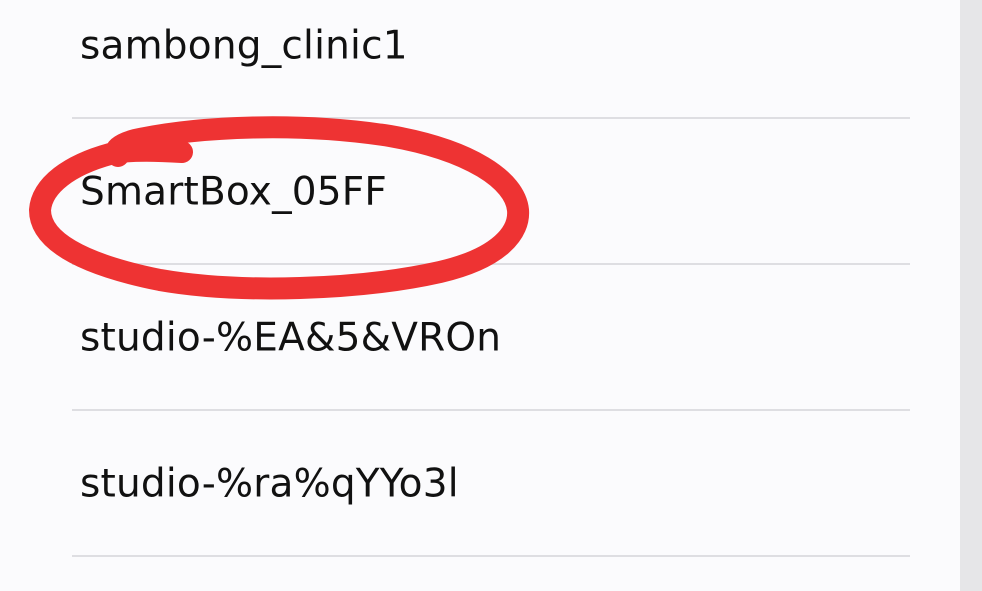 Image resolution: width=982 pixels, height=591 pixels. Describe the element at coordinates (291, 338) in the screenshot. I see `network-name: studio-%EA&5&VROn` at that location.